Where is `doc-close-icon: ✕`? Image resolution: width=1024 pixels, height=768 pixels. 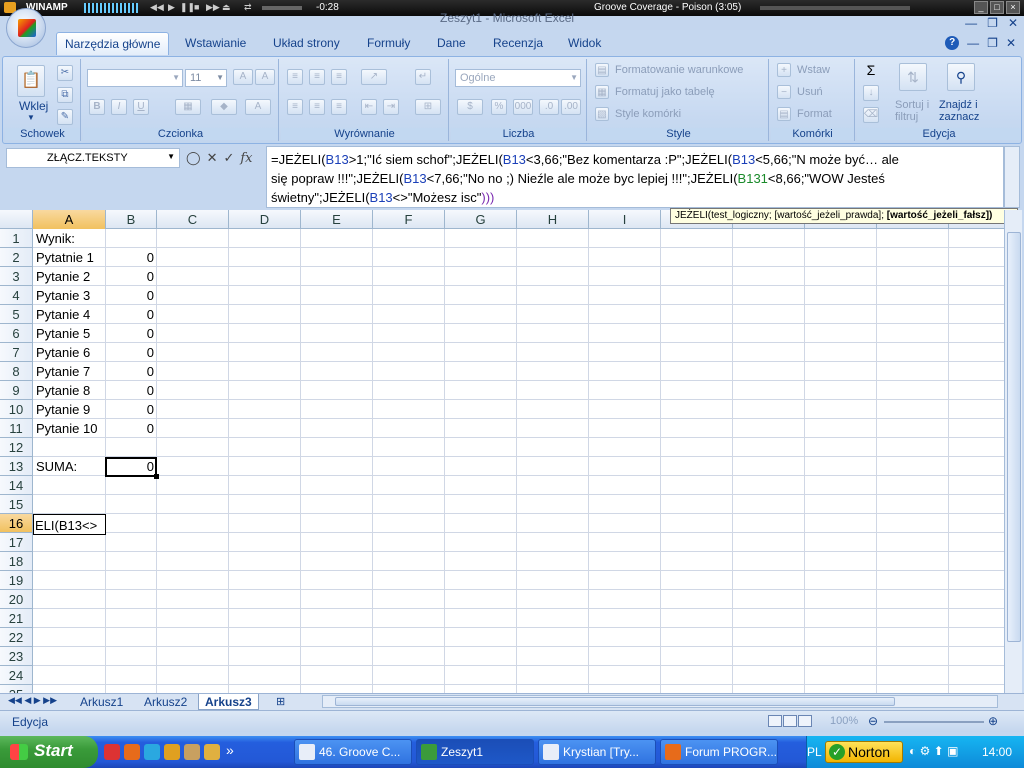 doc-close-icon: ✕ is located at coordinates (1011, 43).